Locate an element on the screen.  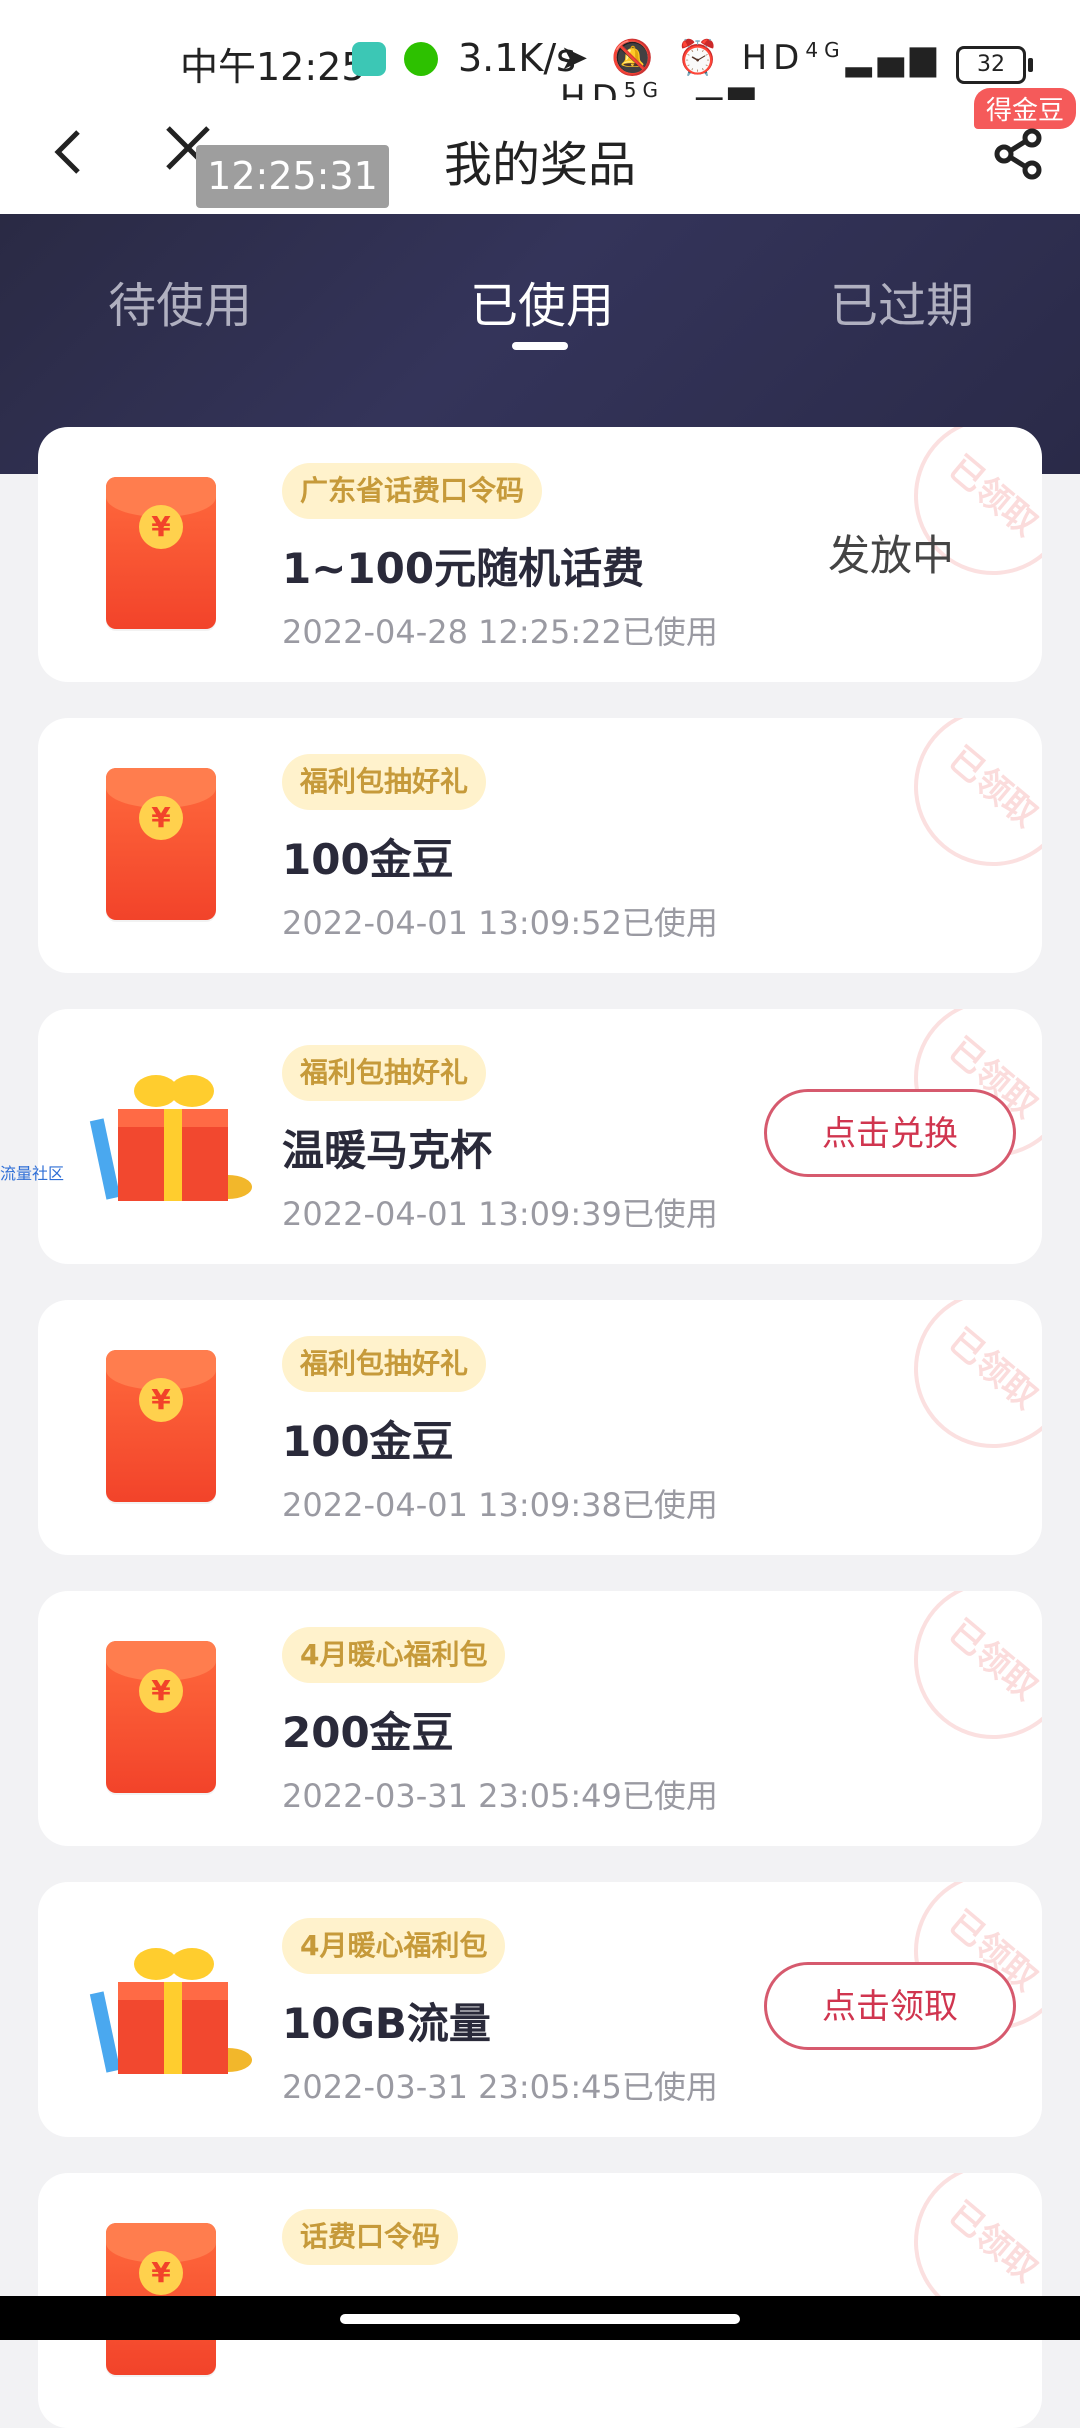
prize-tag: 话费口令码 is located at coordinates (370, 2237).